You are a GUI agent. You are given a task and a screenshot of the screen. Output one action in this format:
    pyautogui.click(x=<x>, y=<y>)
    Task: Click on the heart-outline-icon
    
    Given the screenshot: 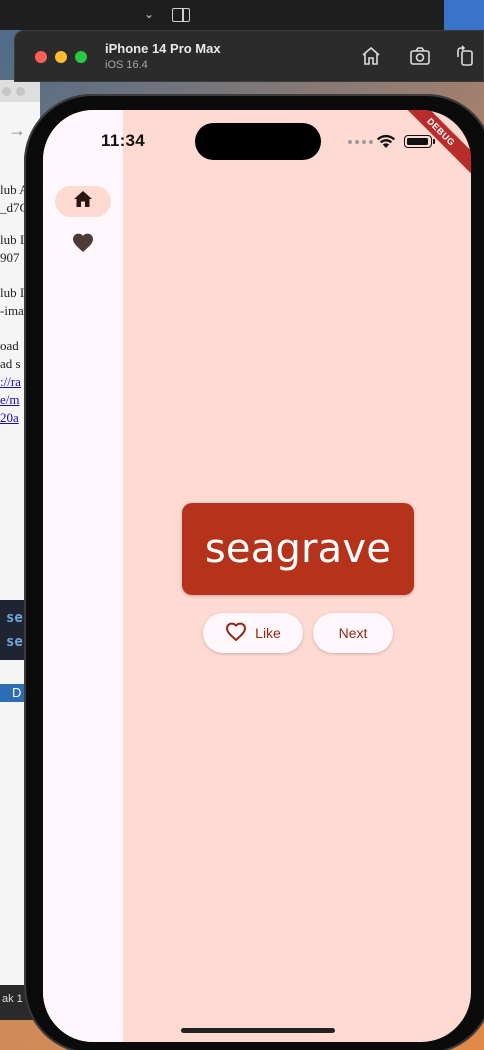 What is the action you would take?
    pyautogui.click(x=236, y=633)
    